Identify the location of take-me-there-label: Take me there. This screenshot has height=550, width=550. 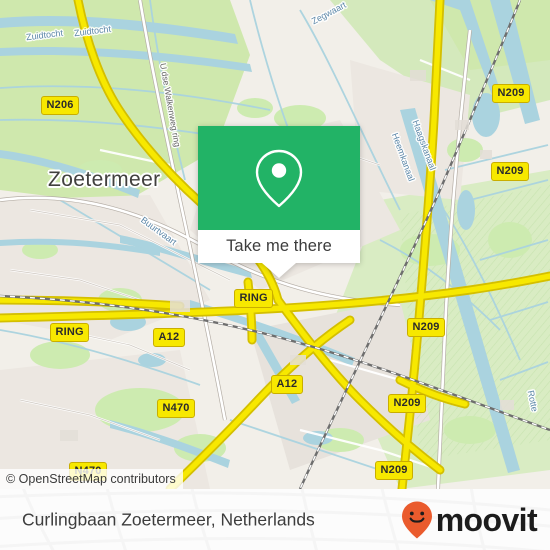
(279, 246).